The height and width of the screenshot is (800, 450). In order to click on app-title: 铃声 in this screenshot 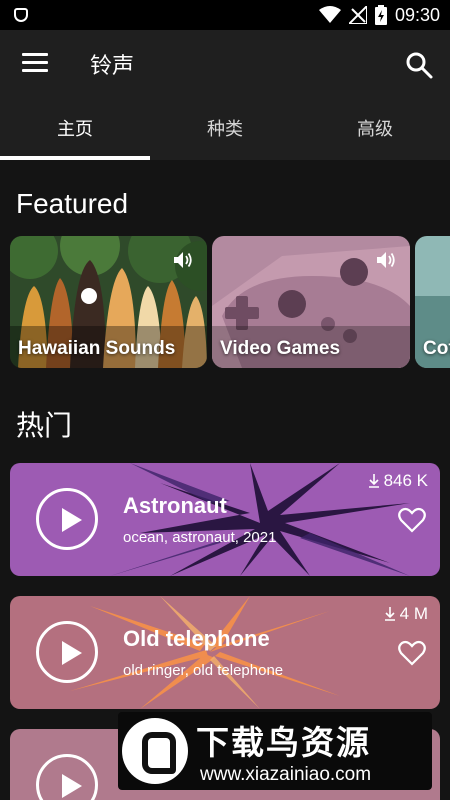, I will do `click(112, 66)`.